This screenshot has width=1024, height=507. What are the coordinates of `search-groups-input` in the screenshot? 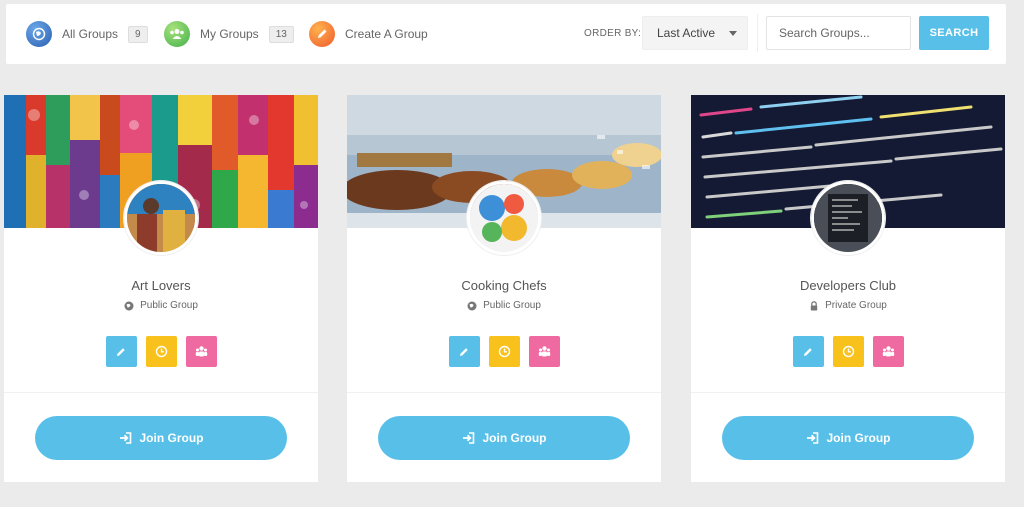 It's located at (838, 33).